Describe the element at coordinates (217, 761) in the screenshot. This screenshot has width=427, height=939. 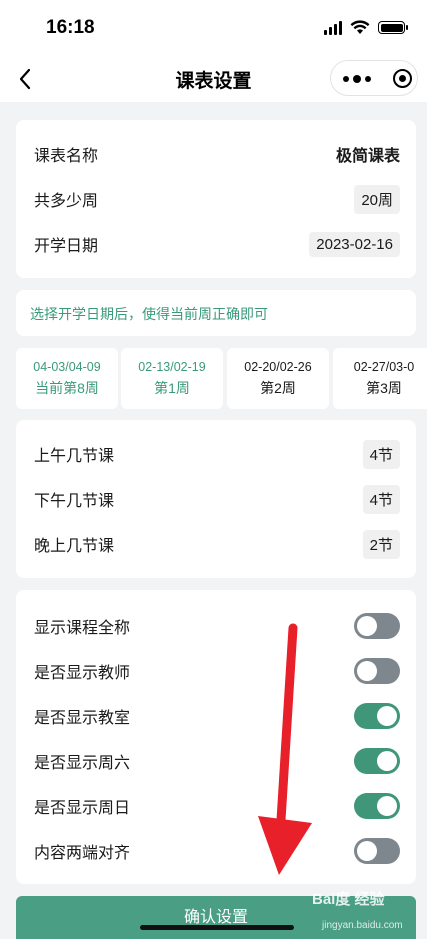
I see `toggle-row: 是否显示周六` at that location.